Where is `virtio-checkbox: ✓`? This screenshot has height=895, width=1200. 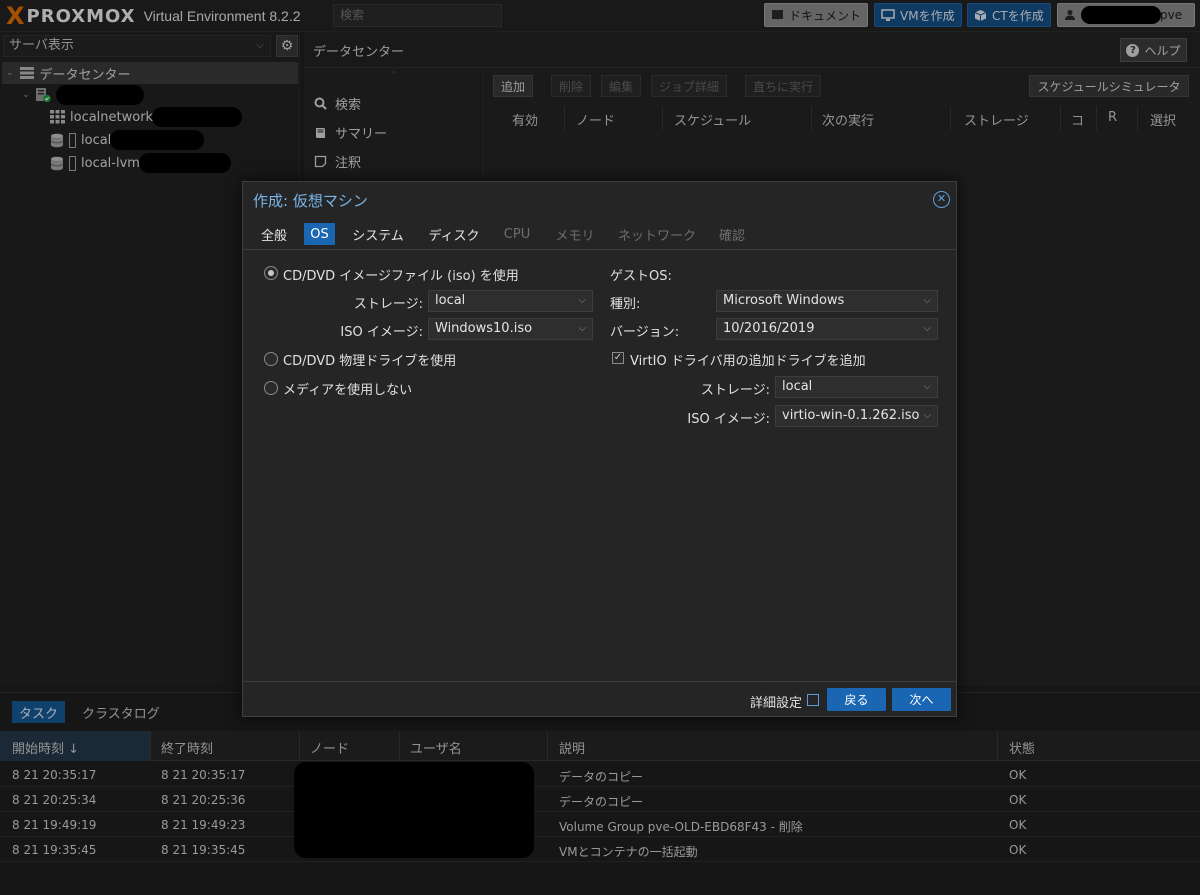 virtio-checkbox: ✓ is located at coordinates (618, 358).